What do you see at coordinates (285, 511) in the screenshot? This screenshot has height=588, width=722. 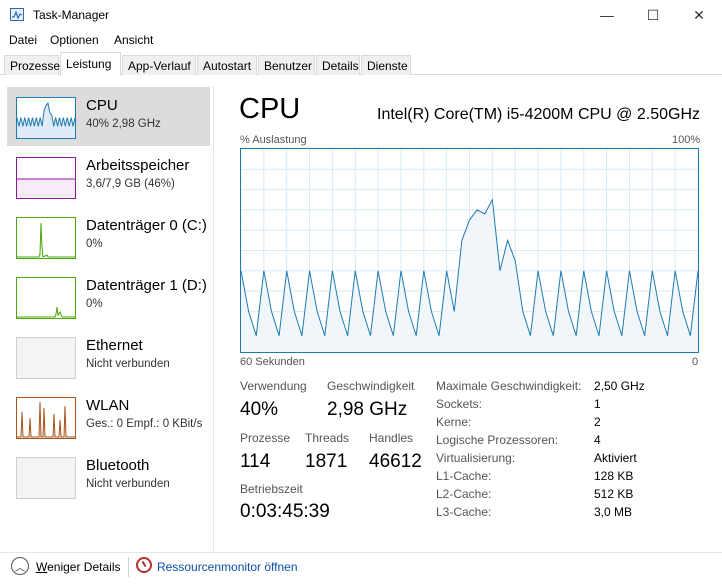 I see `uptime-value: 0:03:45:39` at bounding box center [285, 511].